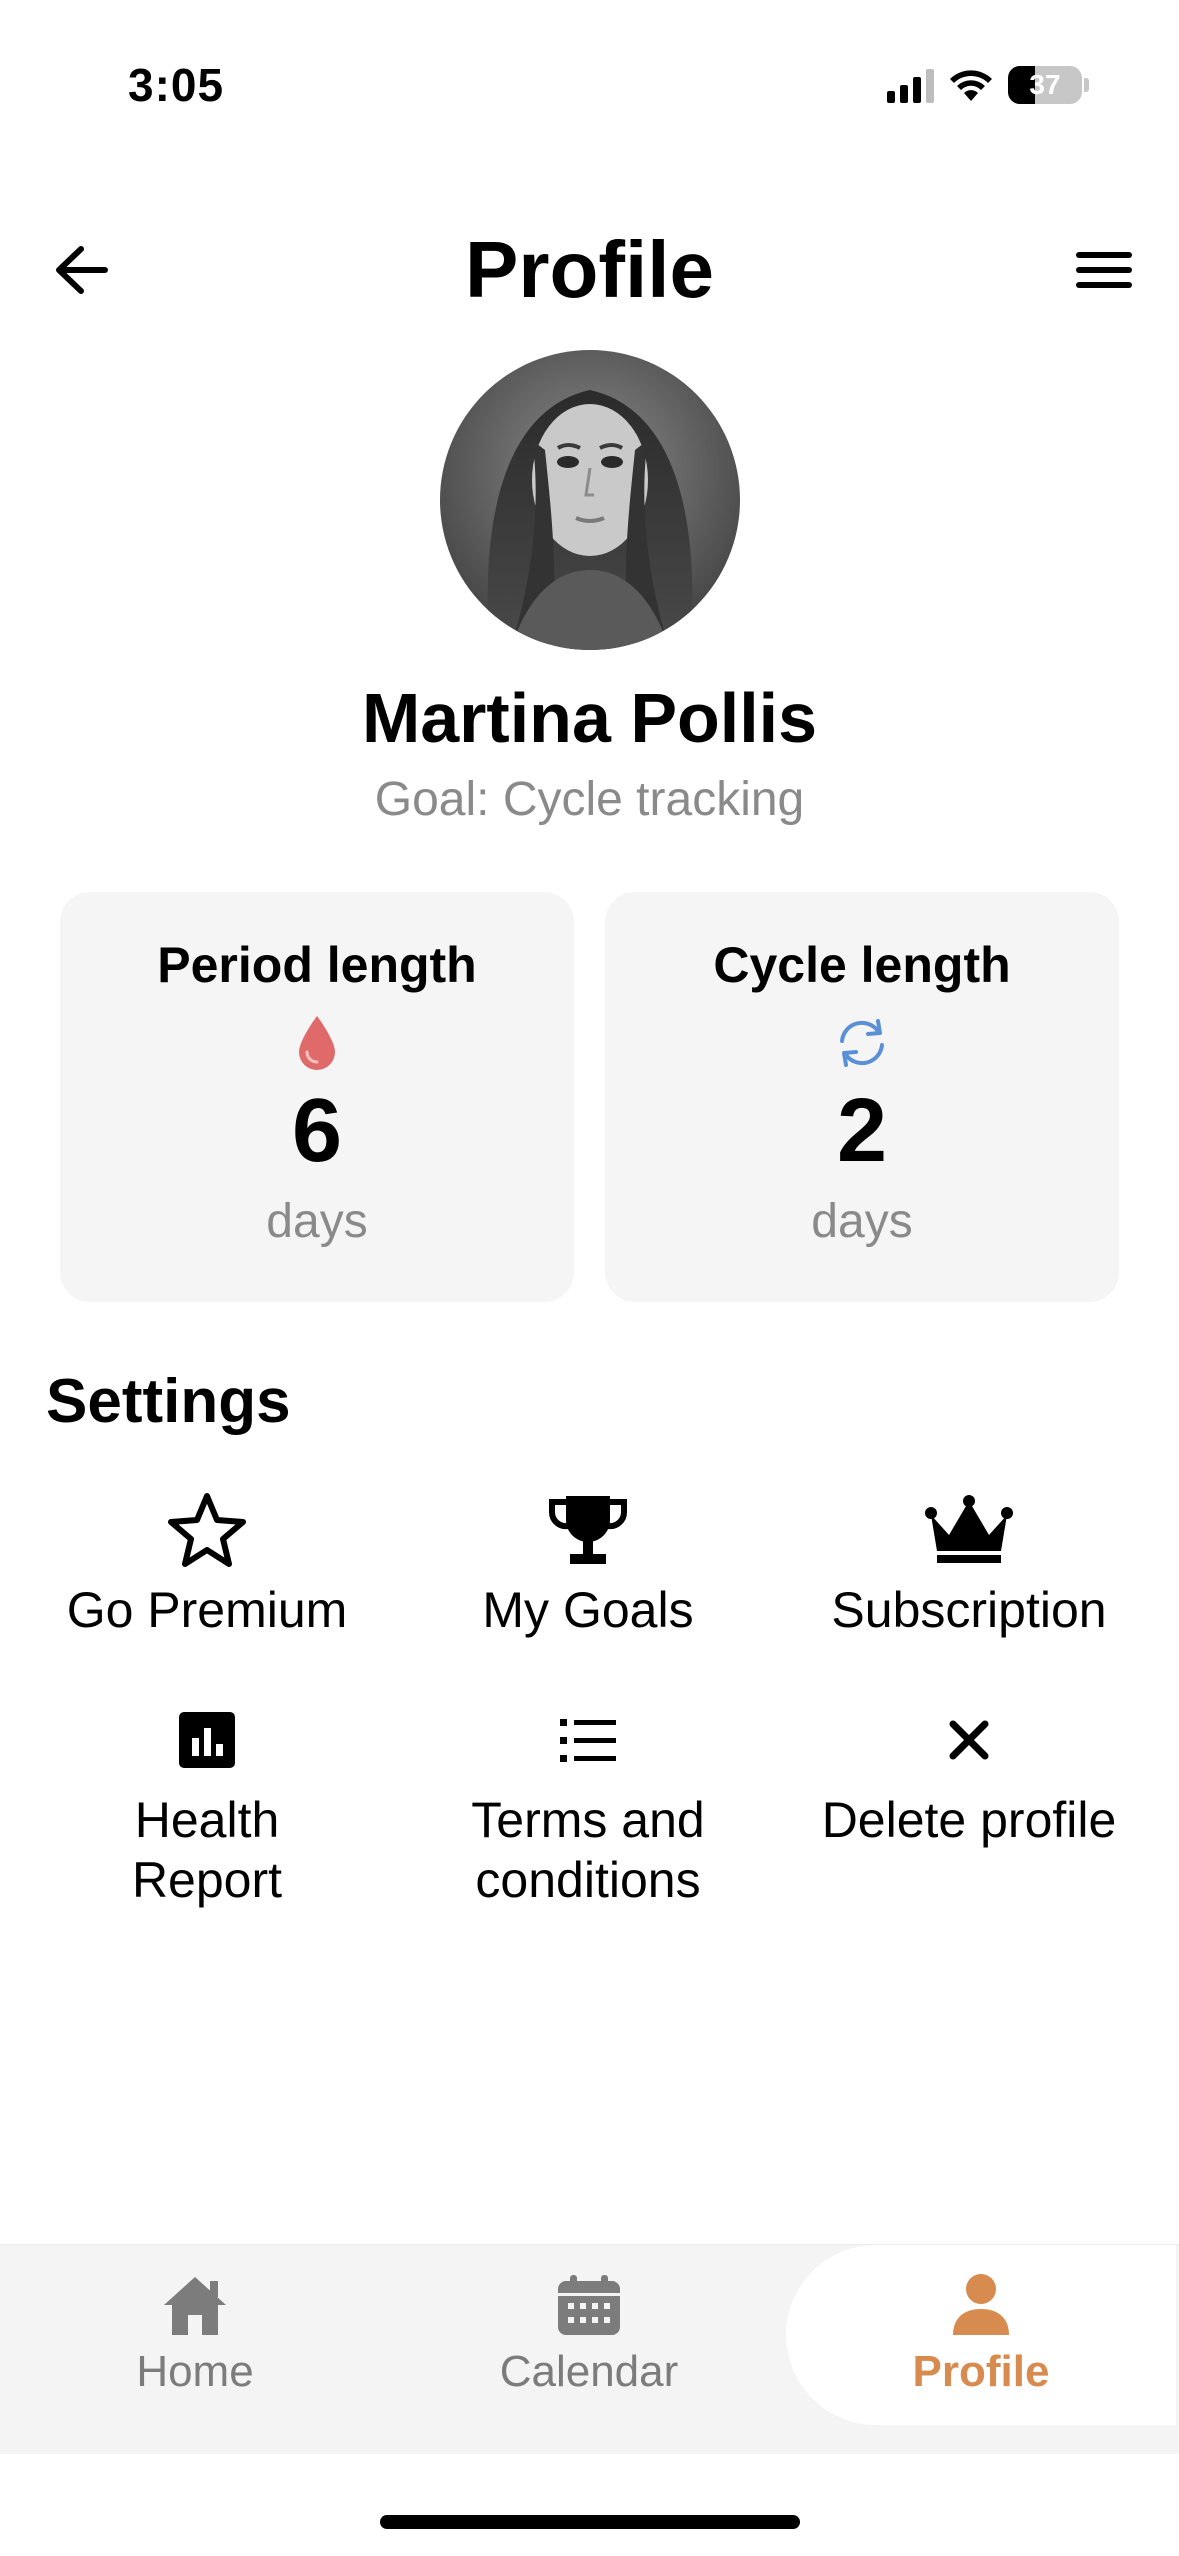 This screenshot has height=2556, width=1179. Describe the element at coordinates (588, 1850) in the screenshot. I see `terms-label: Terms and conditions` at that location.